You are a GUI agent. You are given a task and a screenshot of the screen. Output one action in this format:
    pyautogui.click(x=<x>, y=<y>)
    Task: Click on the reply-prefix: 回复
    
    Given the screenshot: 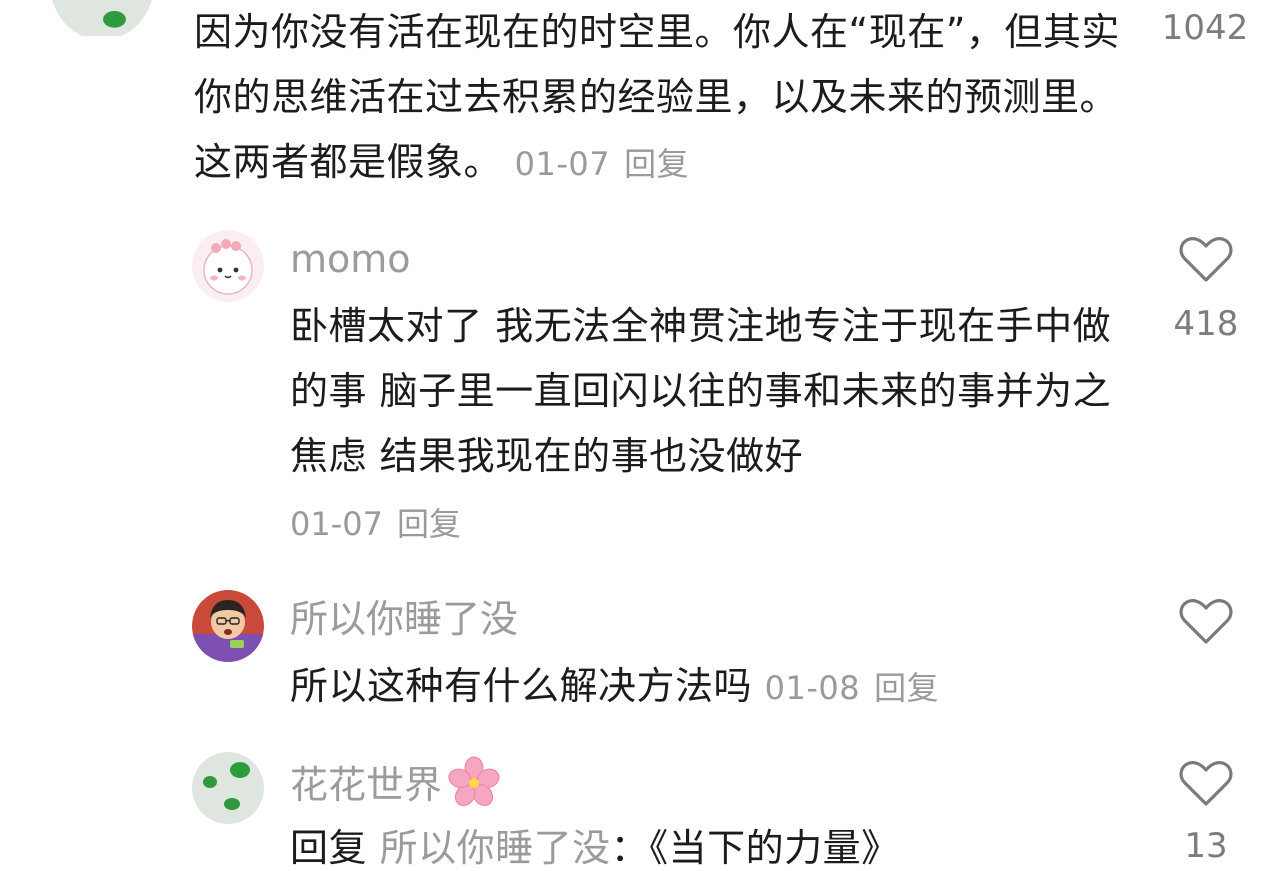 What is the action you would take?
    pyautogui.click(x=329, y=848)
    